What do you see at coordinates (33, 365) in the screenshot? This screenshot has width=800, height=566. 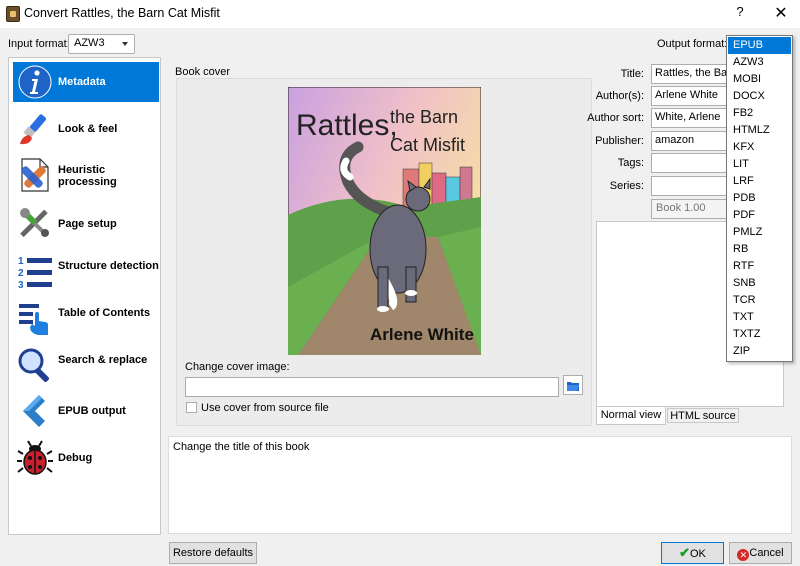 I see `magnifier-icon` at bounding box center [33, 365].